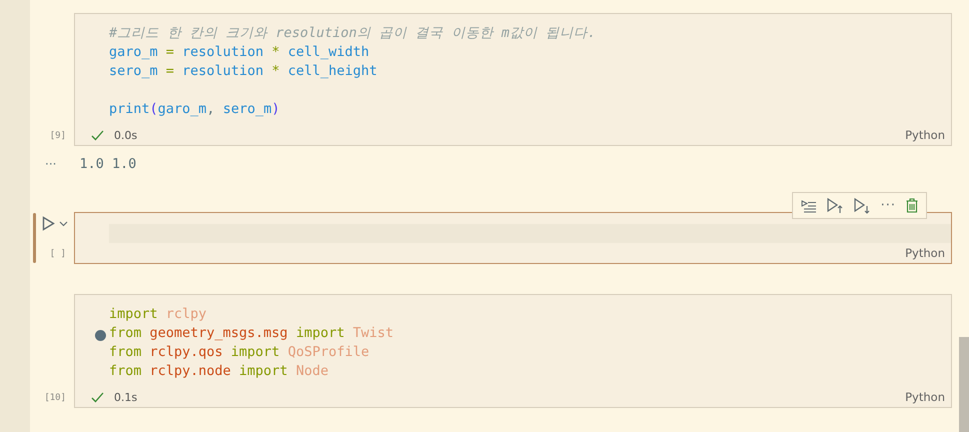 The width and height of the screenshot is (969, 432). Describe the element at coordinates (862, 206) in the screenshot. I see `run-below-icon` at that location.